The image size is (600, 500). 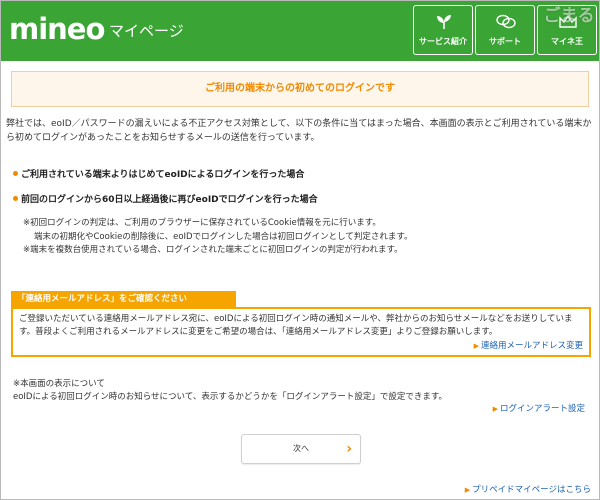 What do you see at coordinates (169, 200) in the screenshot?
I see `condition-text: 前回のログインから60日以上経過後に再びeoIDでログインを行った場合` at bounding box center [169, 200].